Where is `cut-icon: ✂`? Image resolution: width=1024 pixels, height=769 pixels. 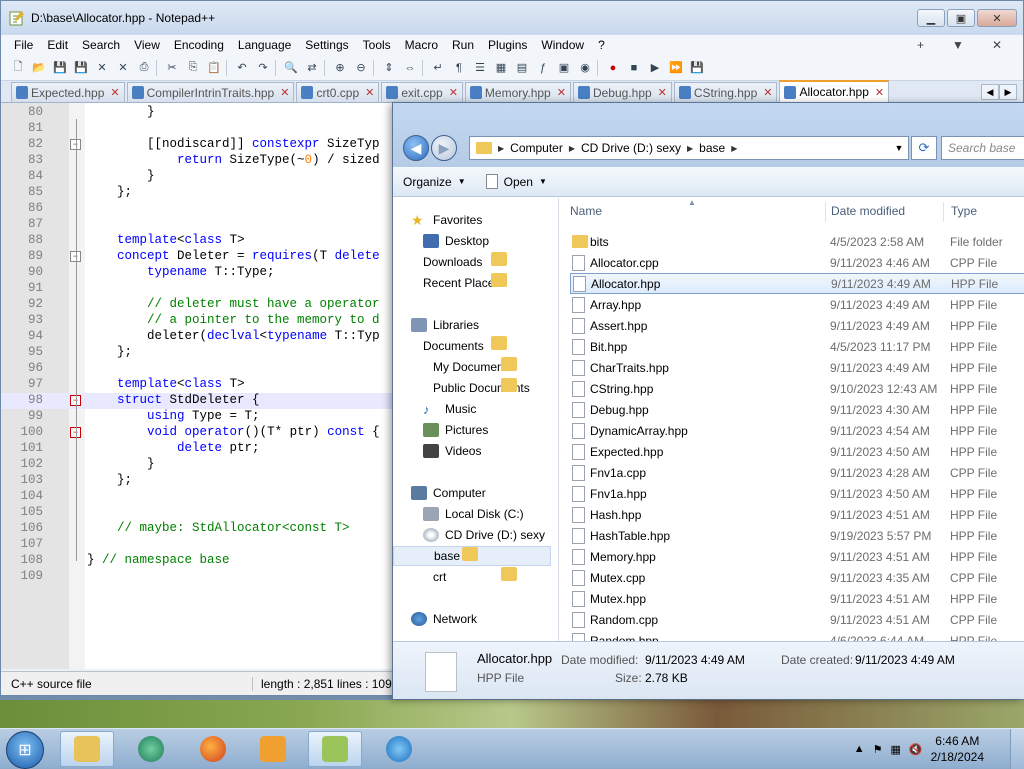 cut-icon: ✂ is located at coordinates (172, 68).